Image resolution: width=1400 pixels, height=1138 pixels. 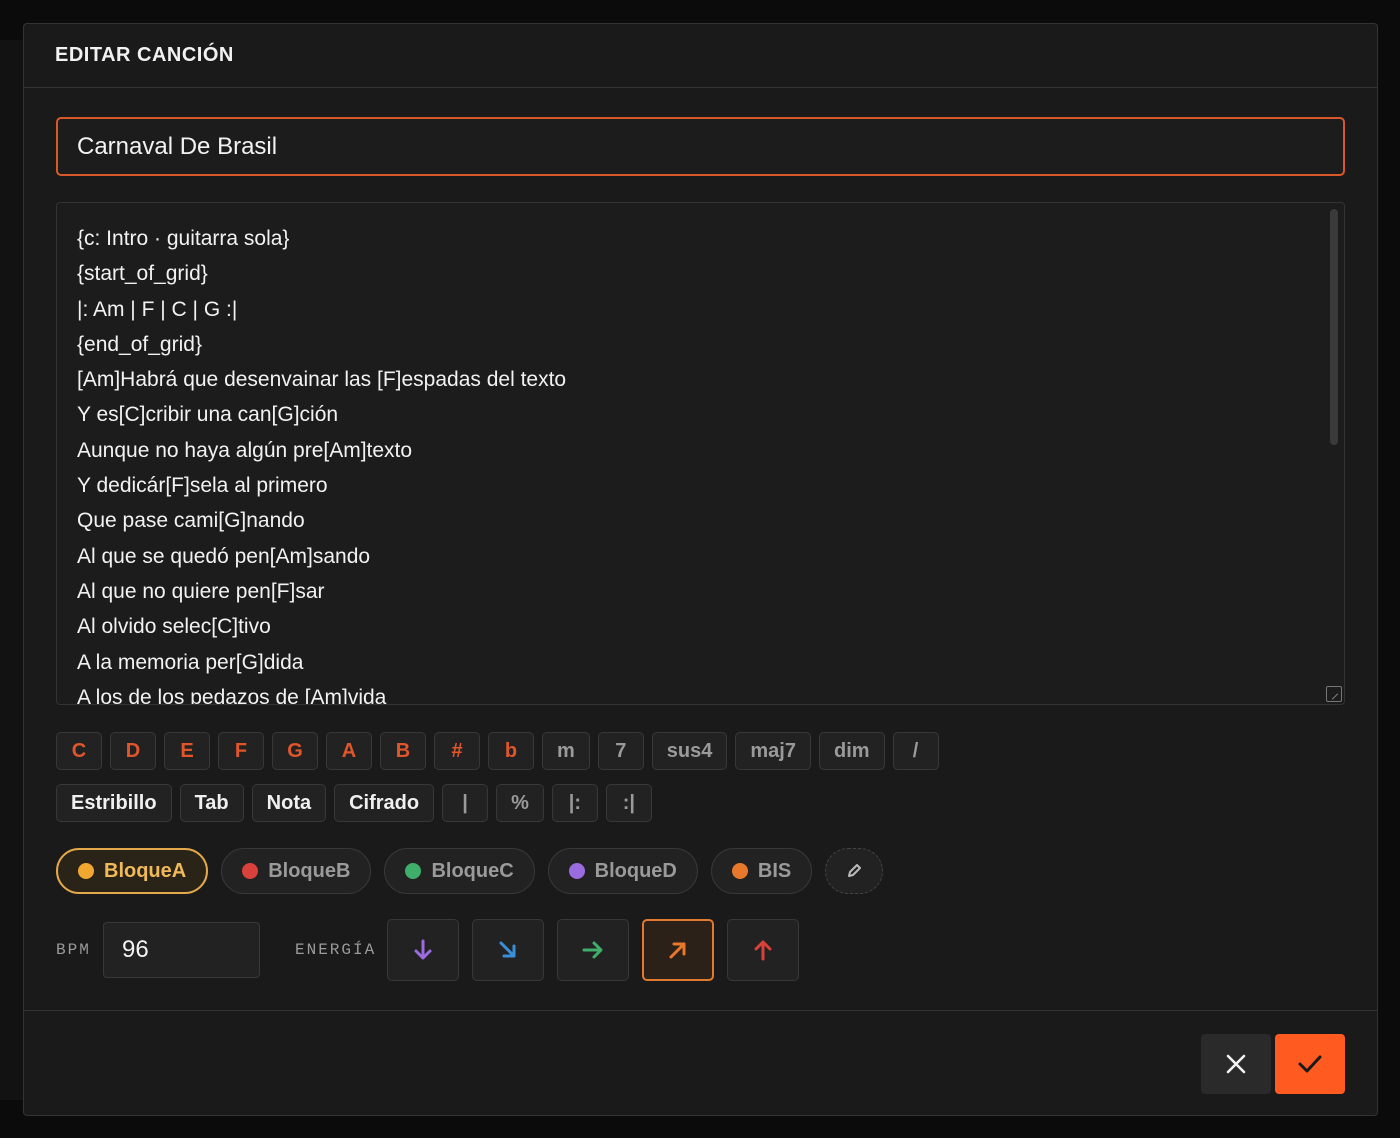 What do you see at coordinates (187, 751) in the screenshot?
I see `chord-key-button: E` at bounding box center [187, 751].